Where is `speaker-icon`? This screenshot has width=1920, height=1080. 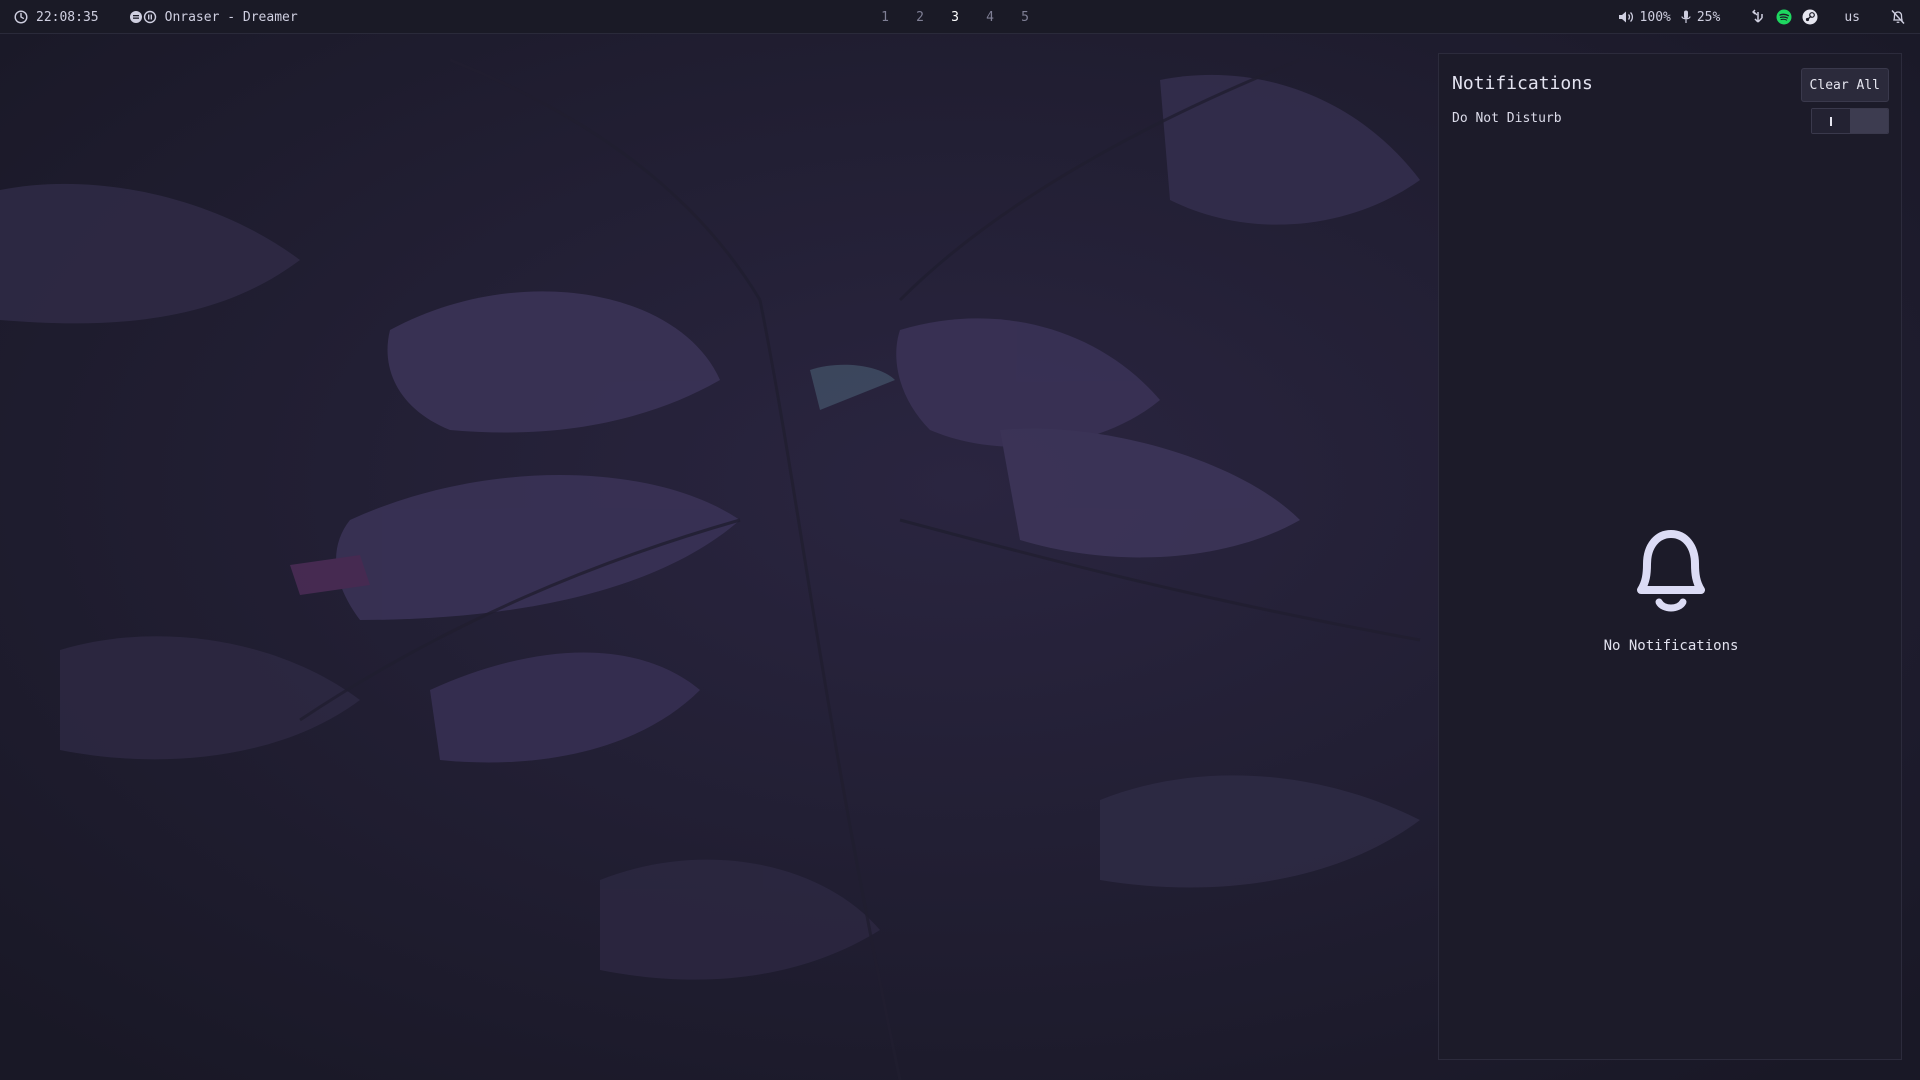
speaker-icon is located at coordinates (1626, 17).